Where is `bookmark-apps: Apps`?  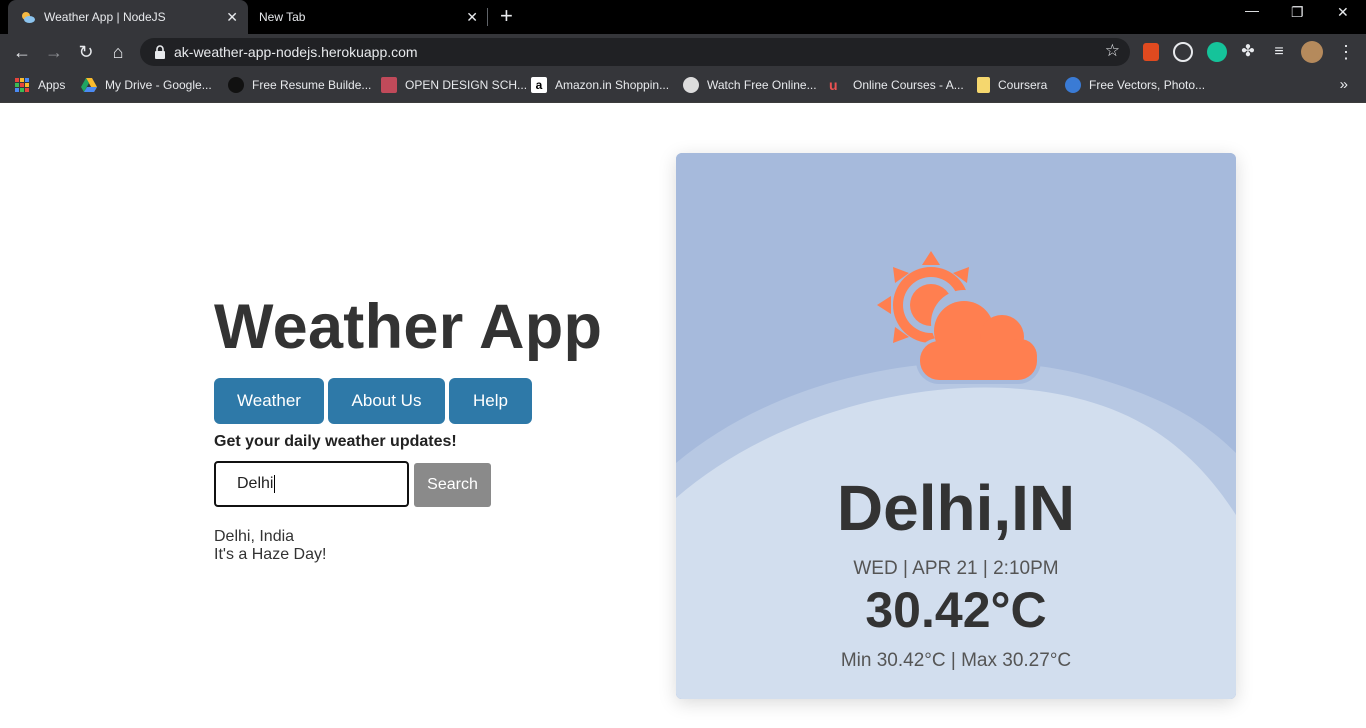
bookmark-apps: Apps is located at coordinates (39, 85).